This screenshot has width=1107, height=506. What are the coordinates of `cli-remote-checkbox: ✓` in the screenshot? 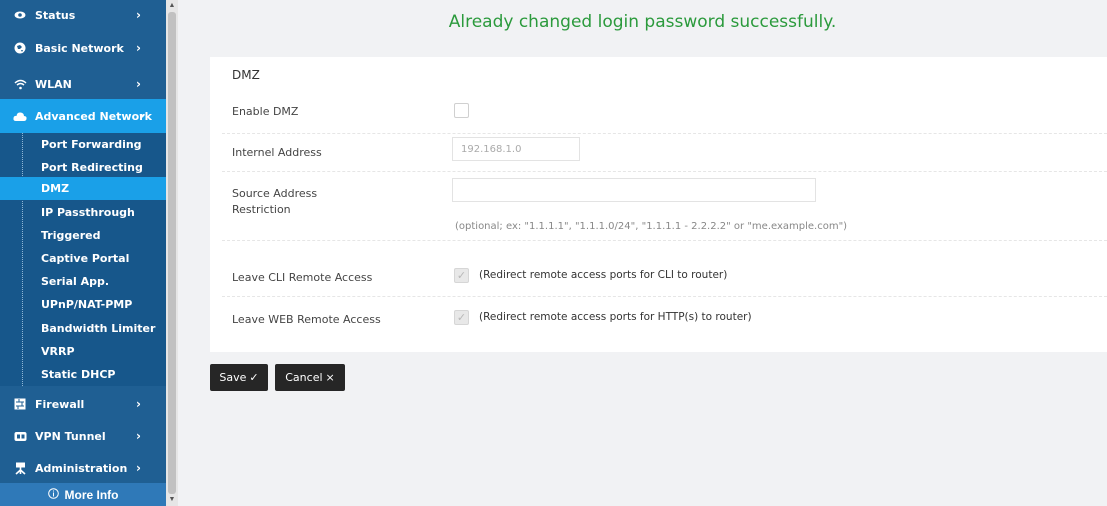 It's located at (461, 275).